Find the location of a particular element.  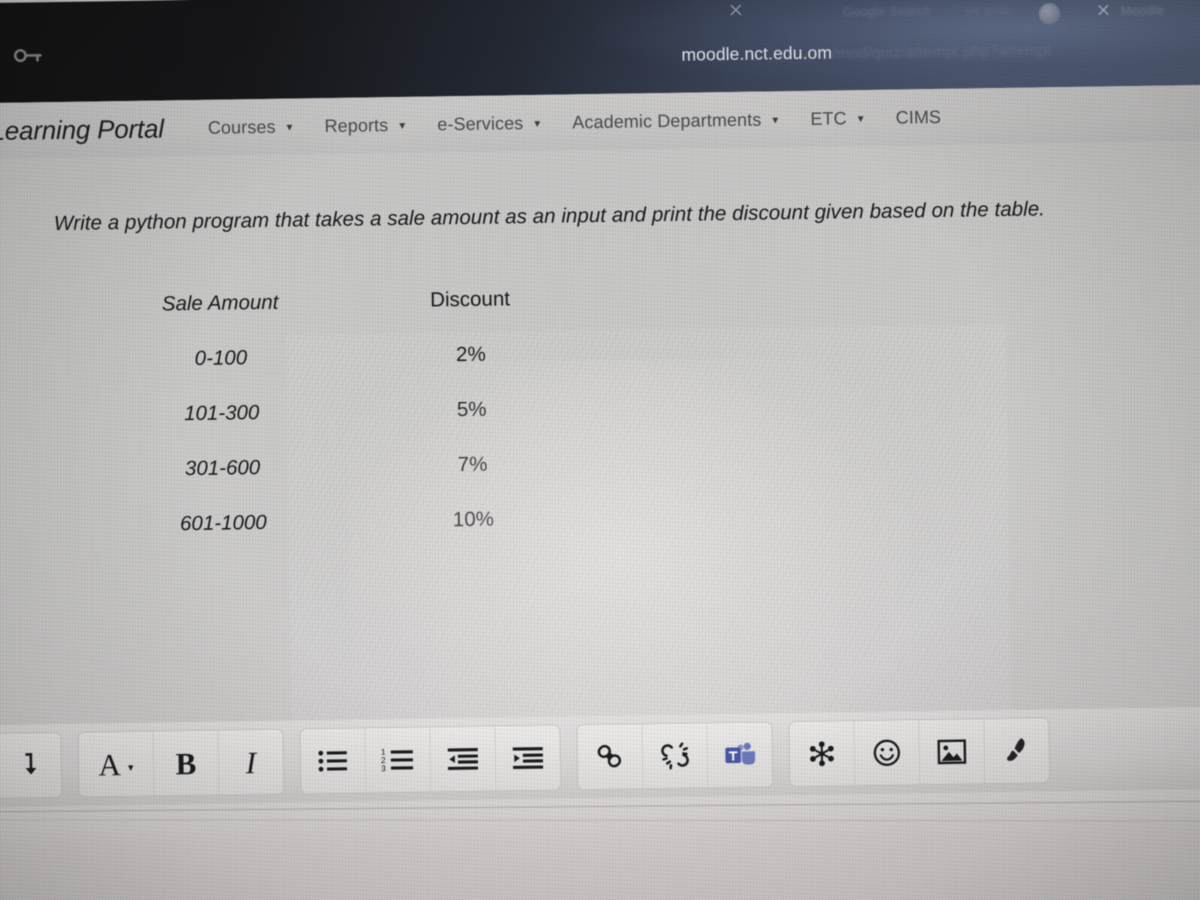

paragraph-style: A ▾ is located at coordinates (116, 764).